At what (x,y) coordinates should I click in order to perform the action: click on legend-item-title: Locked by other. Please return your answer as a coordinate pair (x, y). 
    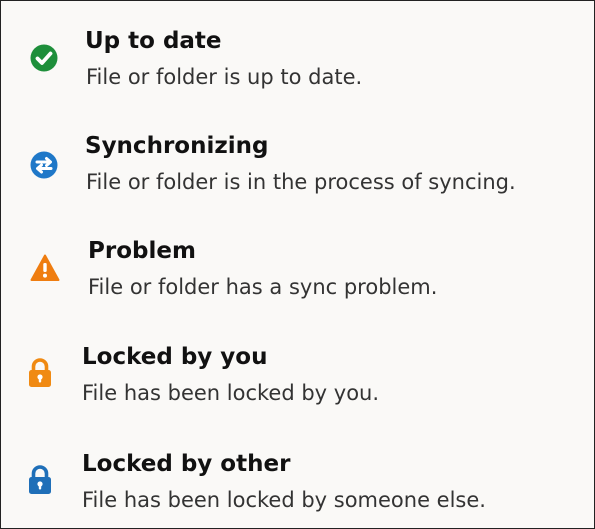
    Looking at the image, I should click on (186, 464).